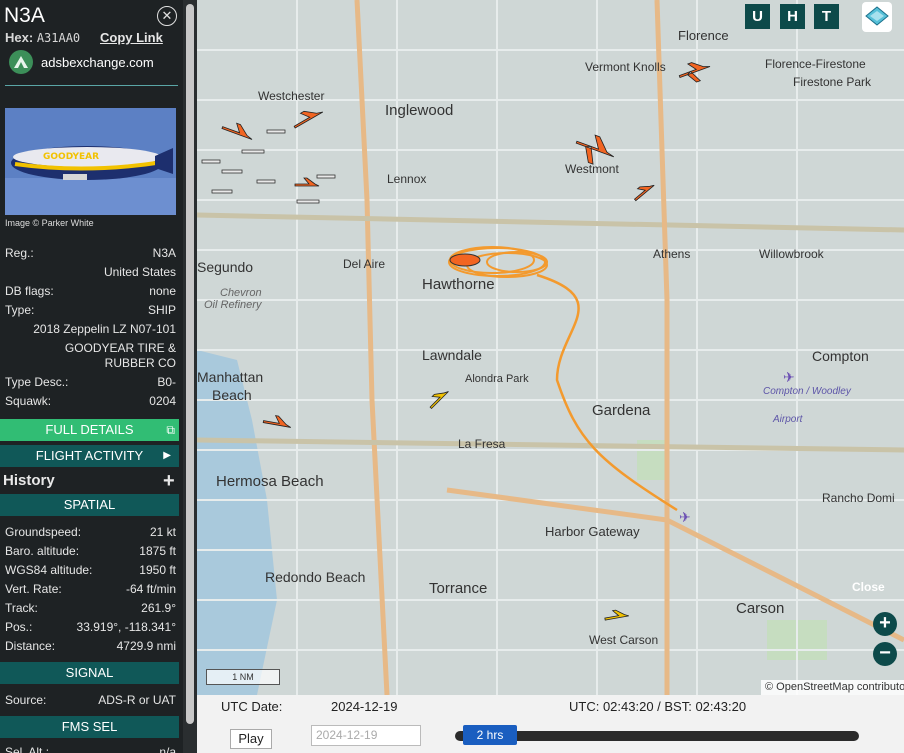  Describe the element at coordinates (671, 254) in the screenshot. I see `place-label: Athens` at that location.